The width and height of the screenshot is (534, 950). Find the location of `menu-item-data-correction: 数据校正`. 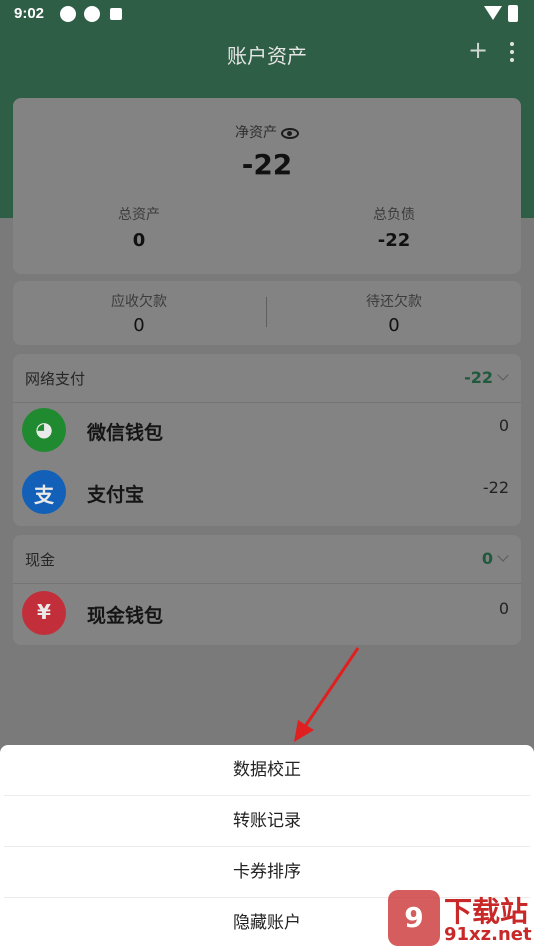

menu-item-data-correction: 数据校正 is located at coordinates (267, 770).